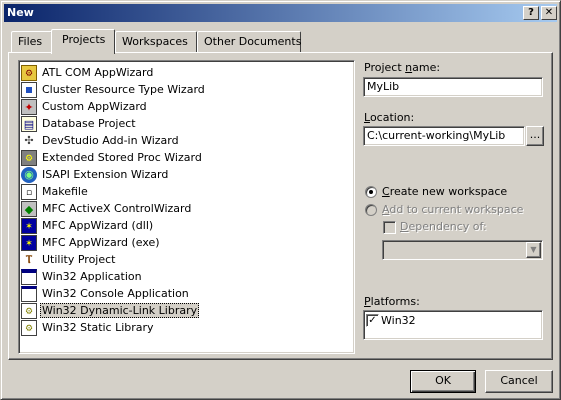  Describe the element at coordinates (186, 140) in the screenshot. I see `list-item: ✣ DevStudio Add-in Wizard` at that location.